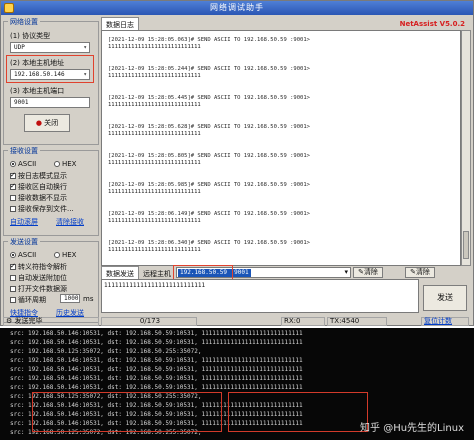 This screenshot has height=440, width=474. I want to click on send-button: 发送, so click(445, 298).